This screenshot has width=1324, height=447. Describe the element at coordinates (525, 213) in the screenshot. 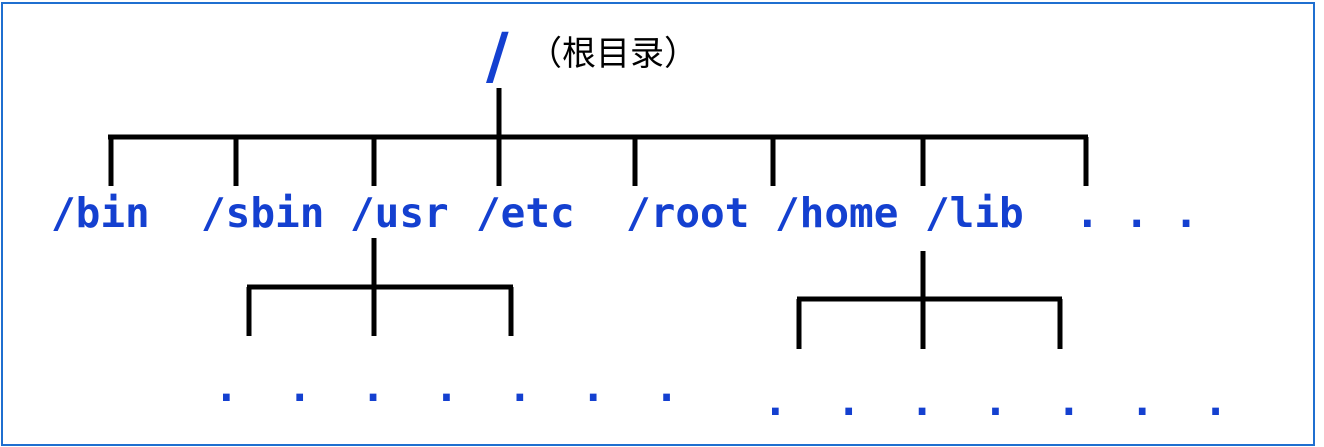

I see `dir-label-etc: /etc` at that location.